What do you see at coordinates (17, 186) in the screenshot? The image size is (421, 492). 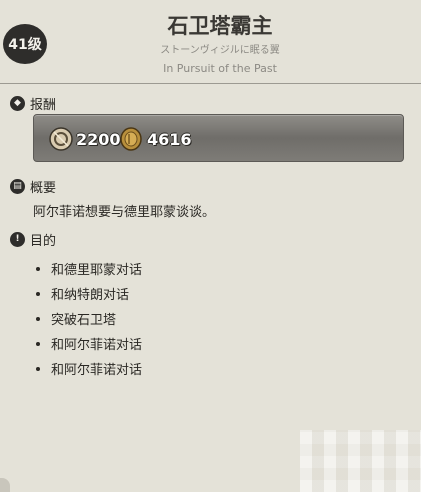 I see `book-icon: ▤` at bounding box center [17, 186].